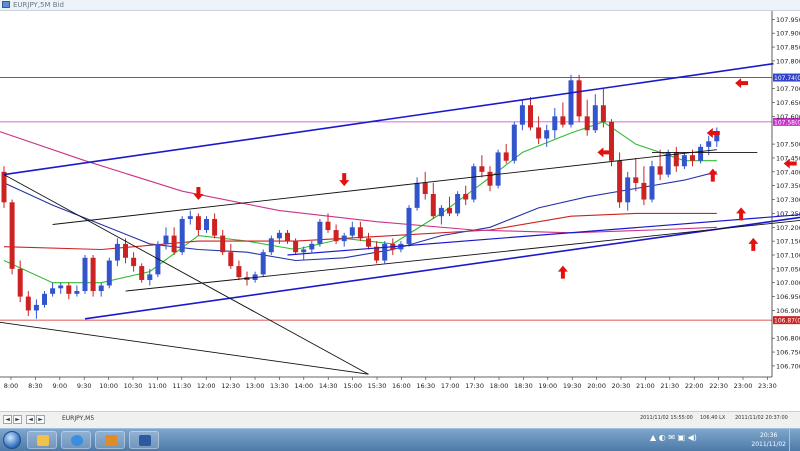 The width and height of the screenshot is (800, 451). I want to click on show-desktop-button, so click(794, 440).